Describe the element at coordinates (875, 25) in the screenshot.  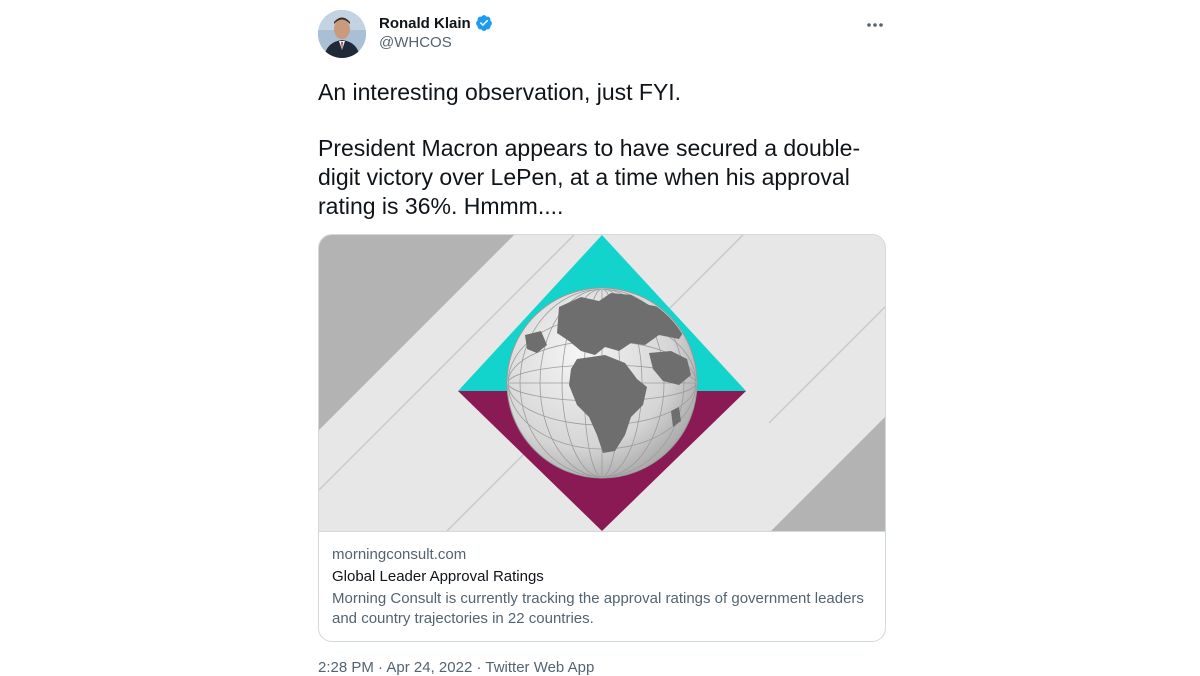
I see `more-horizontal-icon` at that location.